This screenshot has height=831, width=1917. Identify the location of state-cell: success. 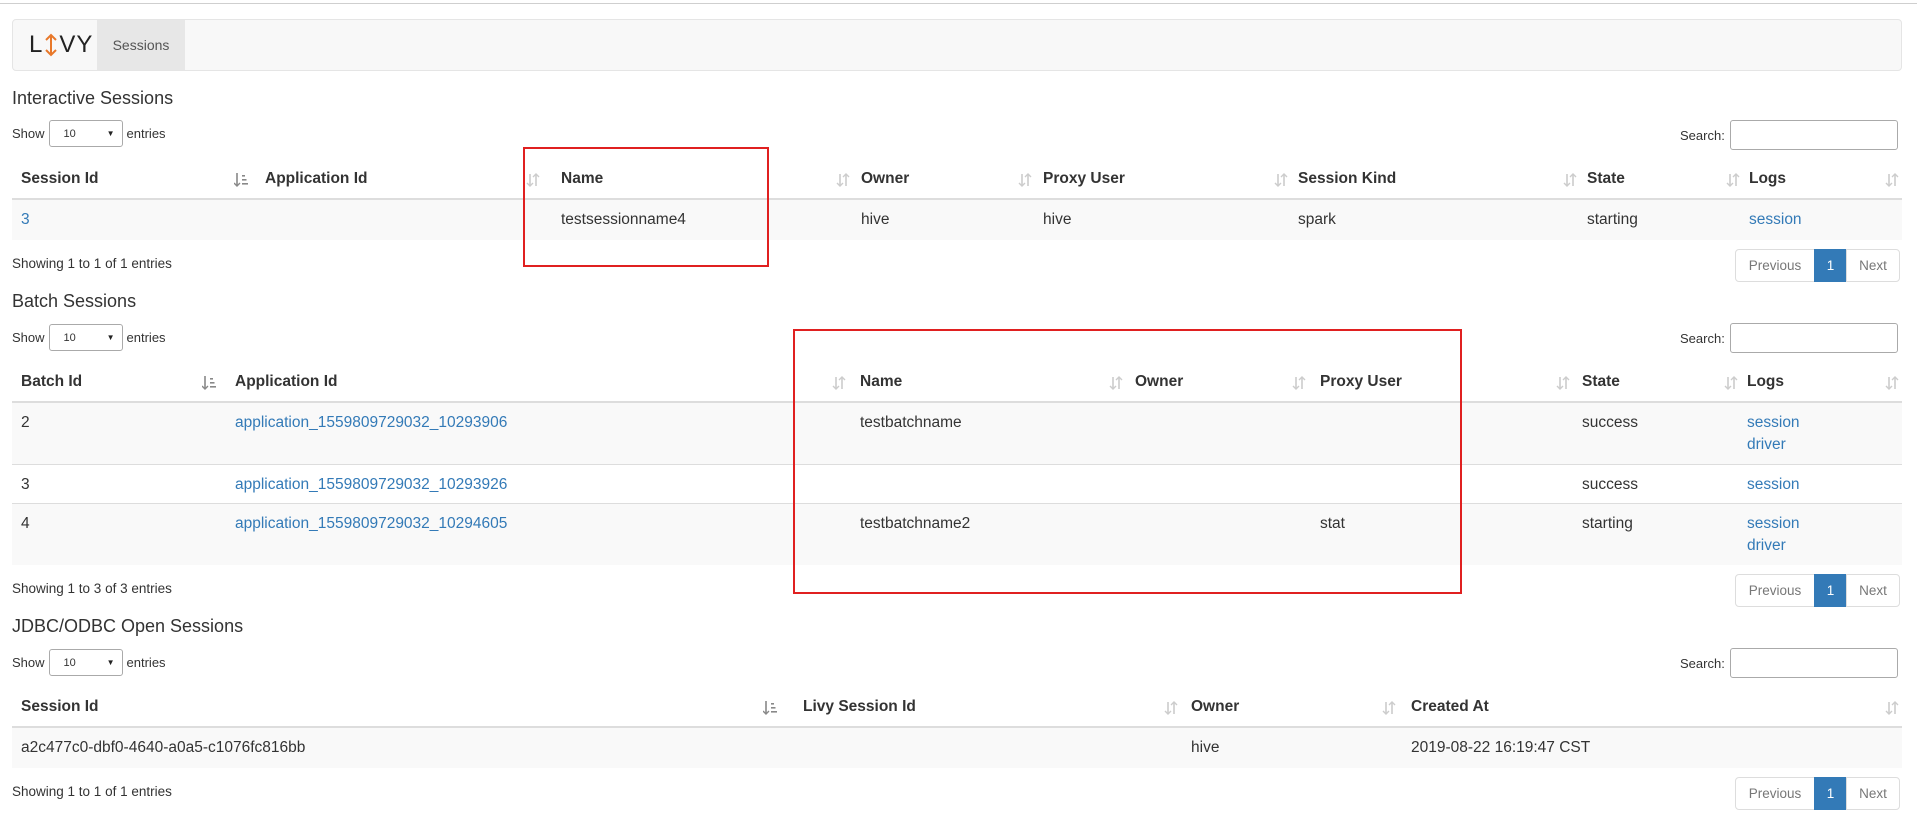
(1610, 422).